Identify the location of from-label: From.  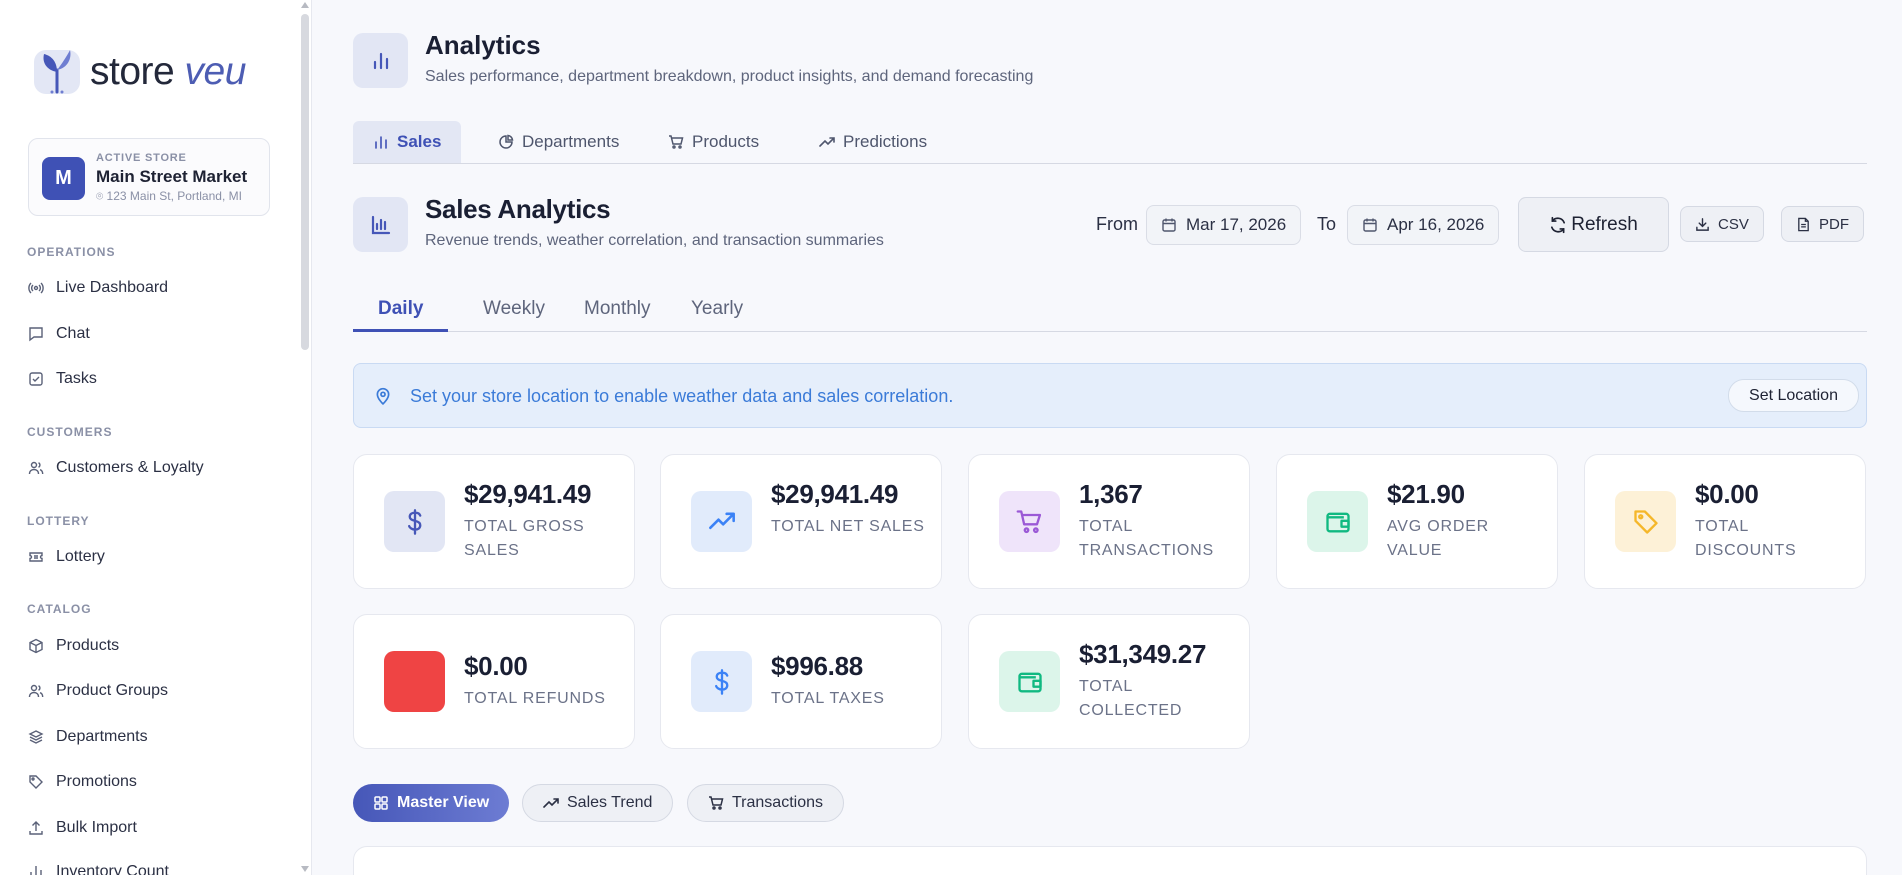
(1117, 224).